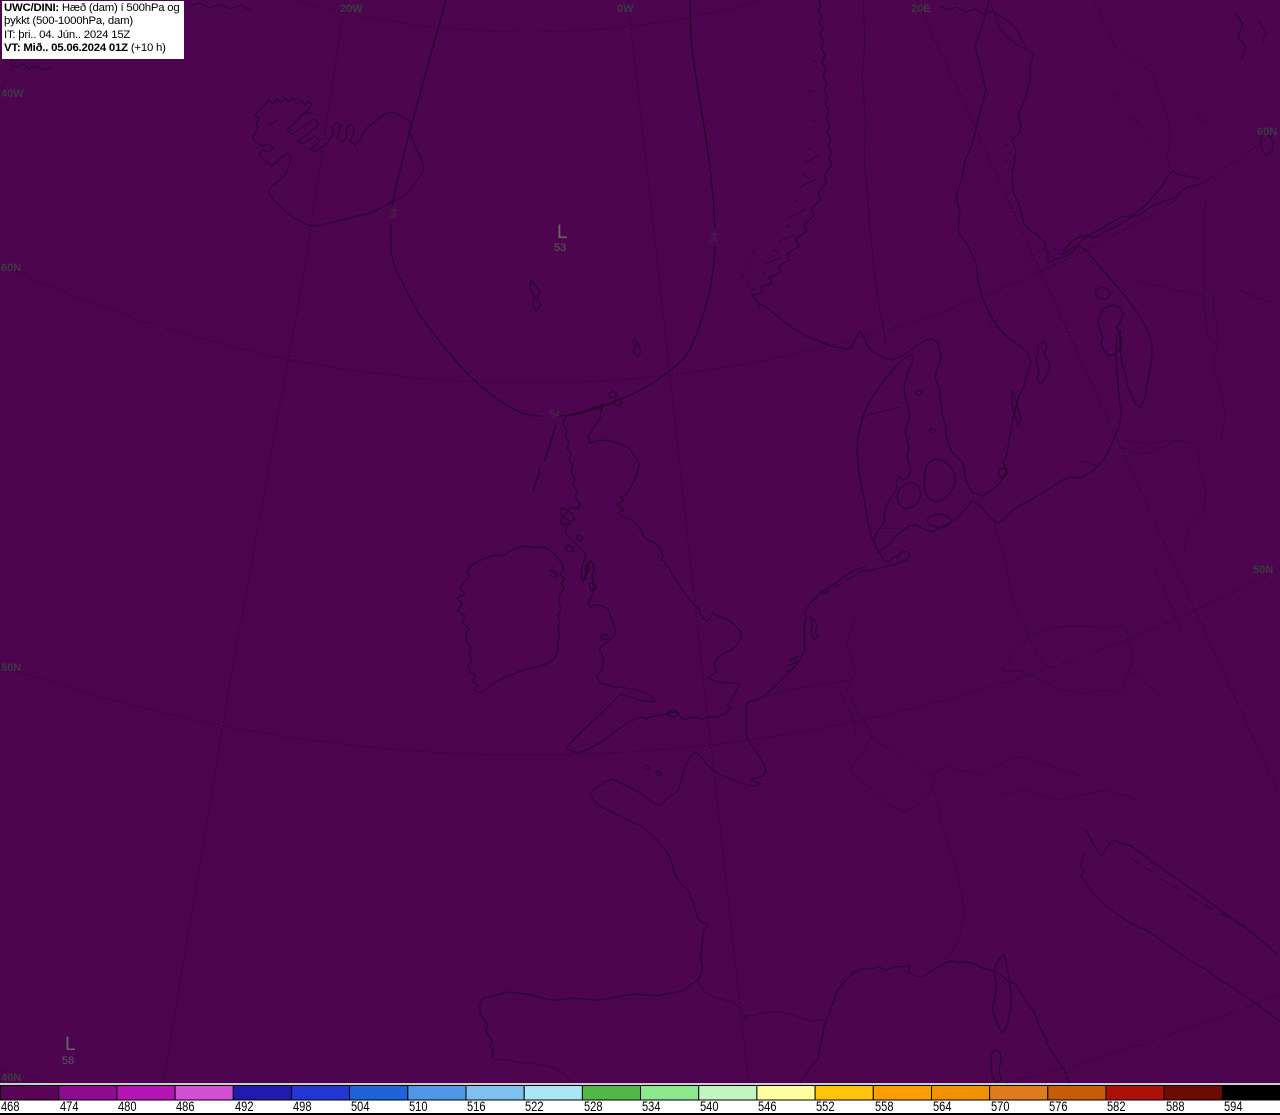  What do you see at coordinates (560, 248) in the screenshot?
I see `svg-text: 53` at bounding box center [560, 248].